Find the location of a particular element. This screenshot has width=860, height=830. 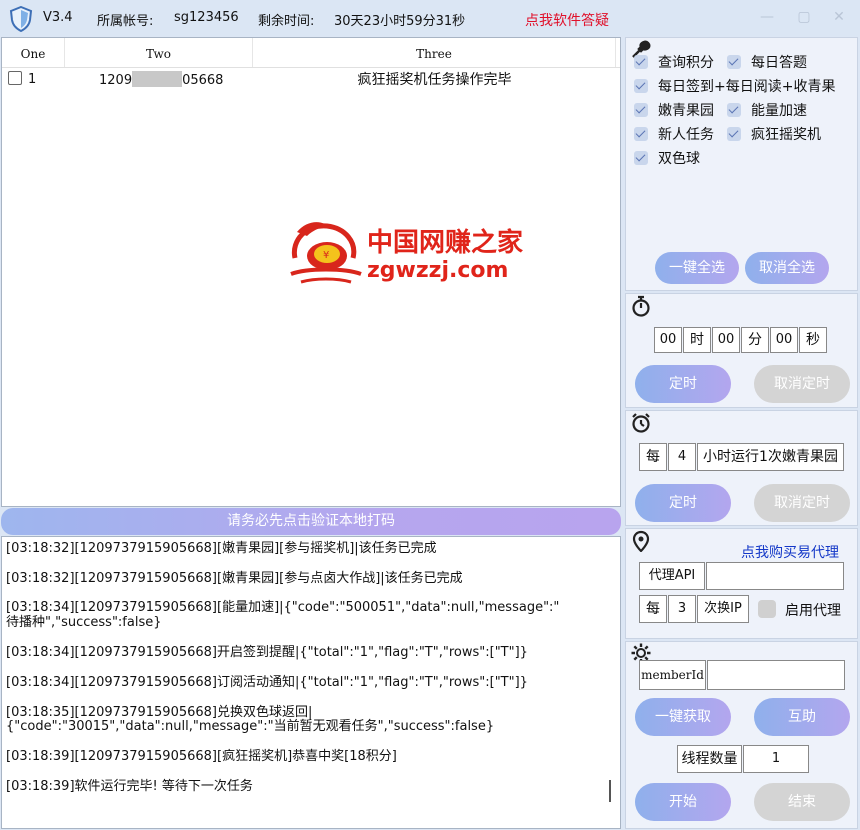

timer-seconds-unit: 秒 is located at coordinates (813, 340).